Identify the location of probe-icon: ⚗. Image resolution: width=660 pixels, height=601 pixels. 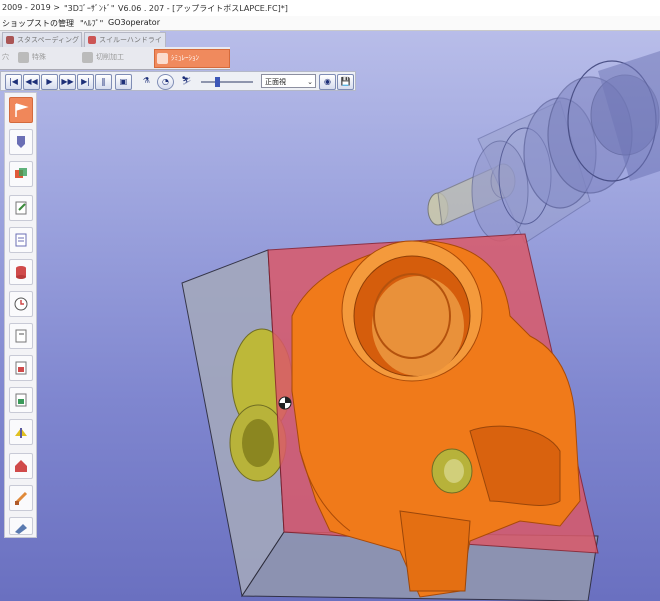
(146, 81).